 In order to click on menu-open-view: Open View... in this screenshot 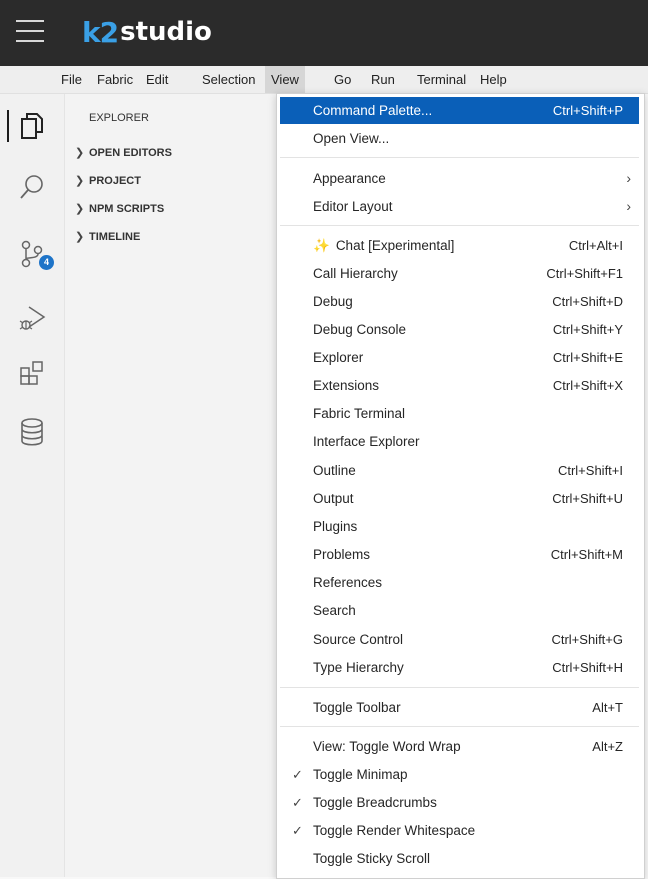, I will do `click(459, 138)`.